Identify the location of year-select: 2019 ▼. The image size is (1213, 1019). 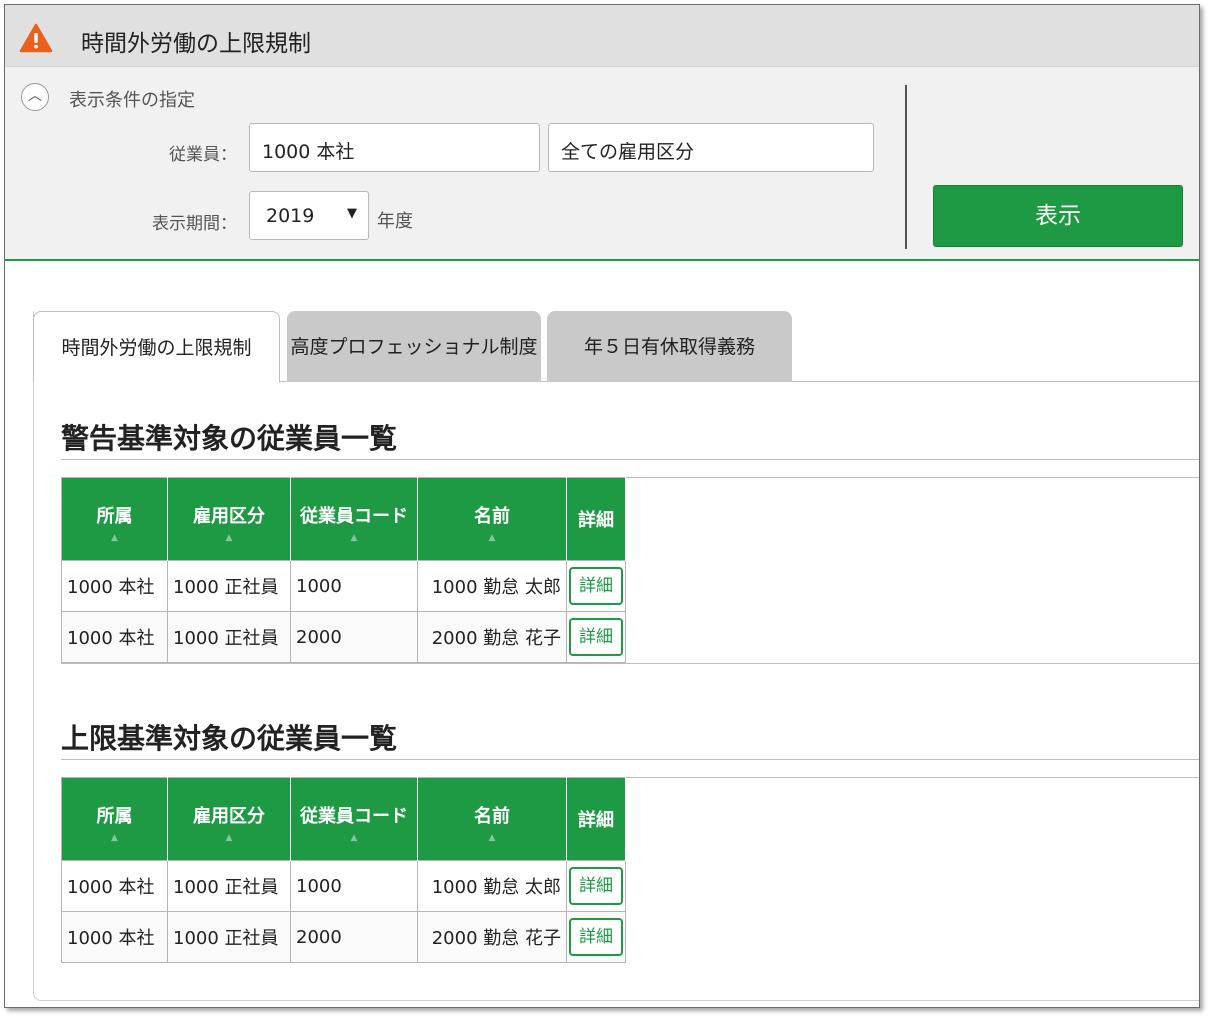
(309, 215).